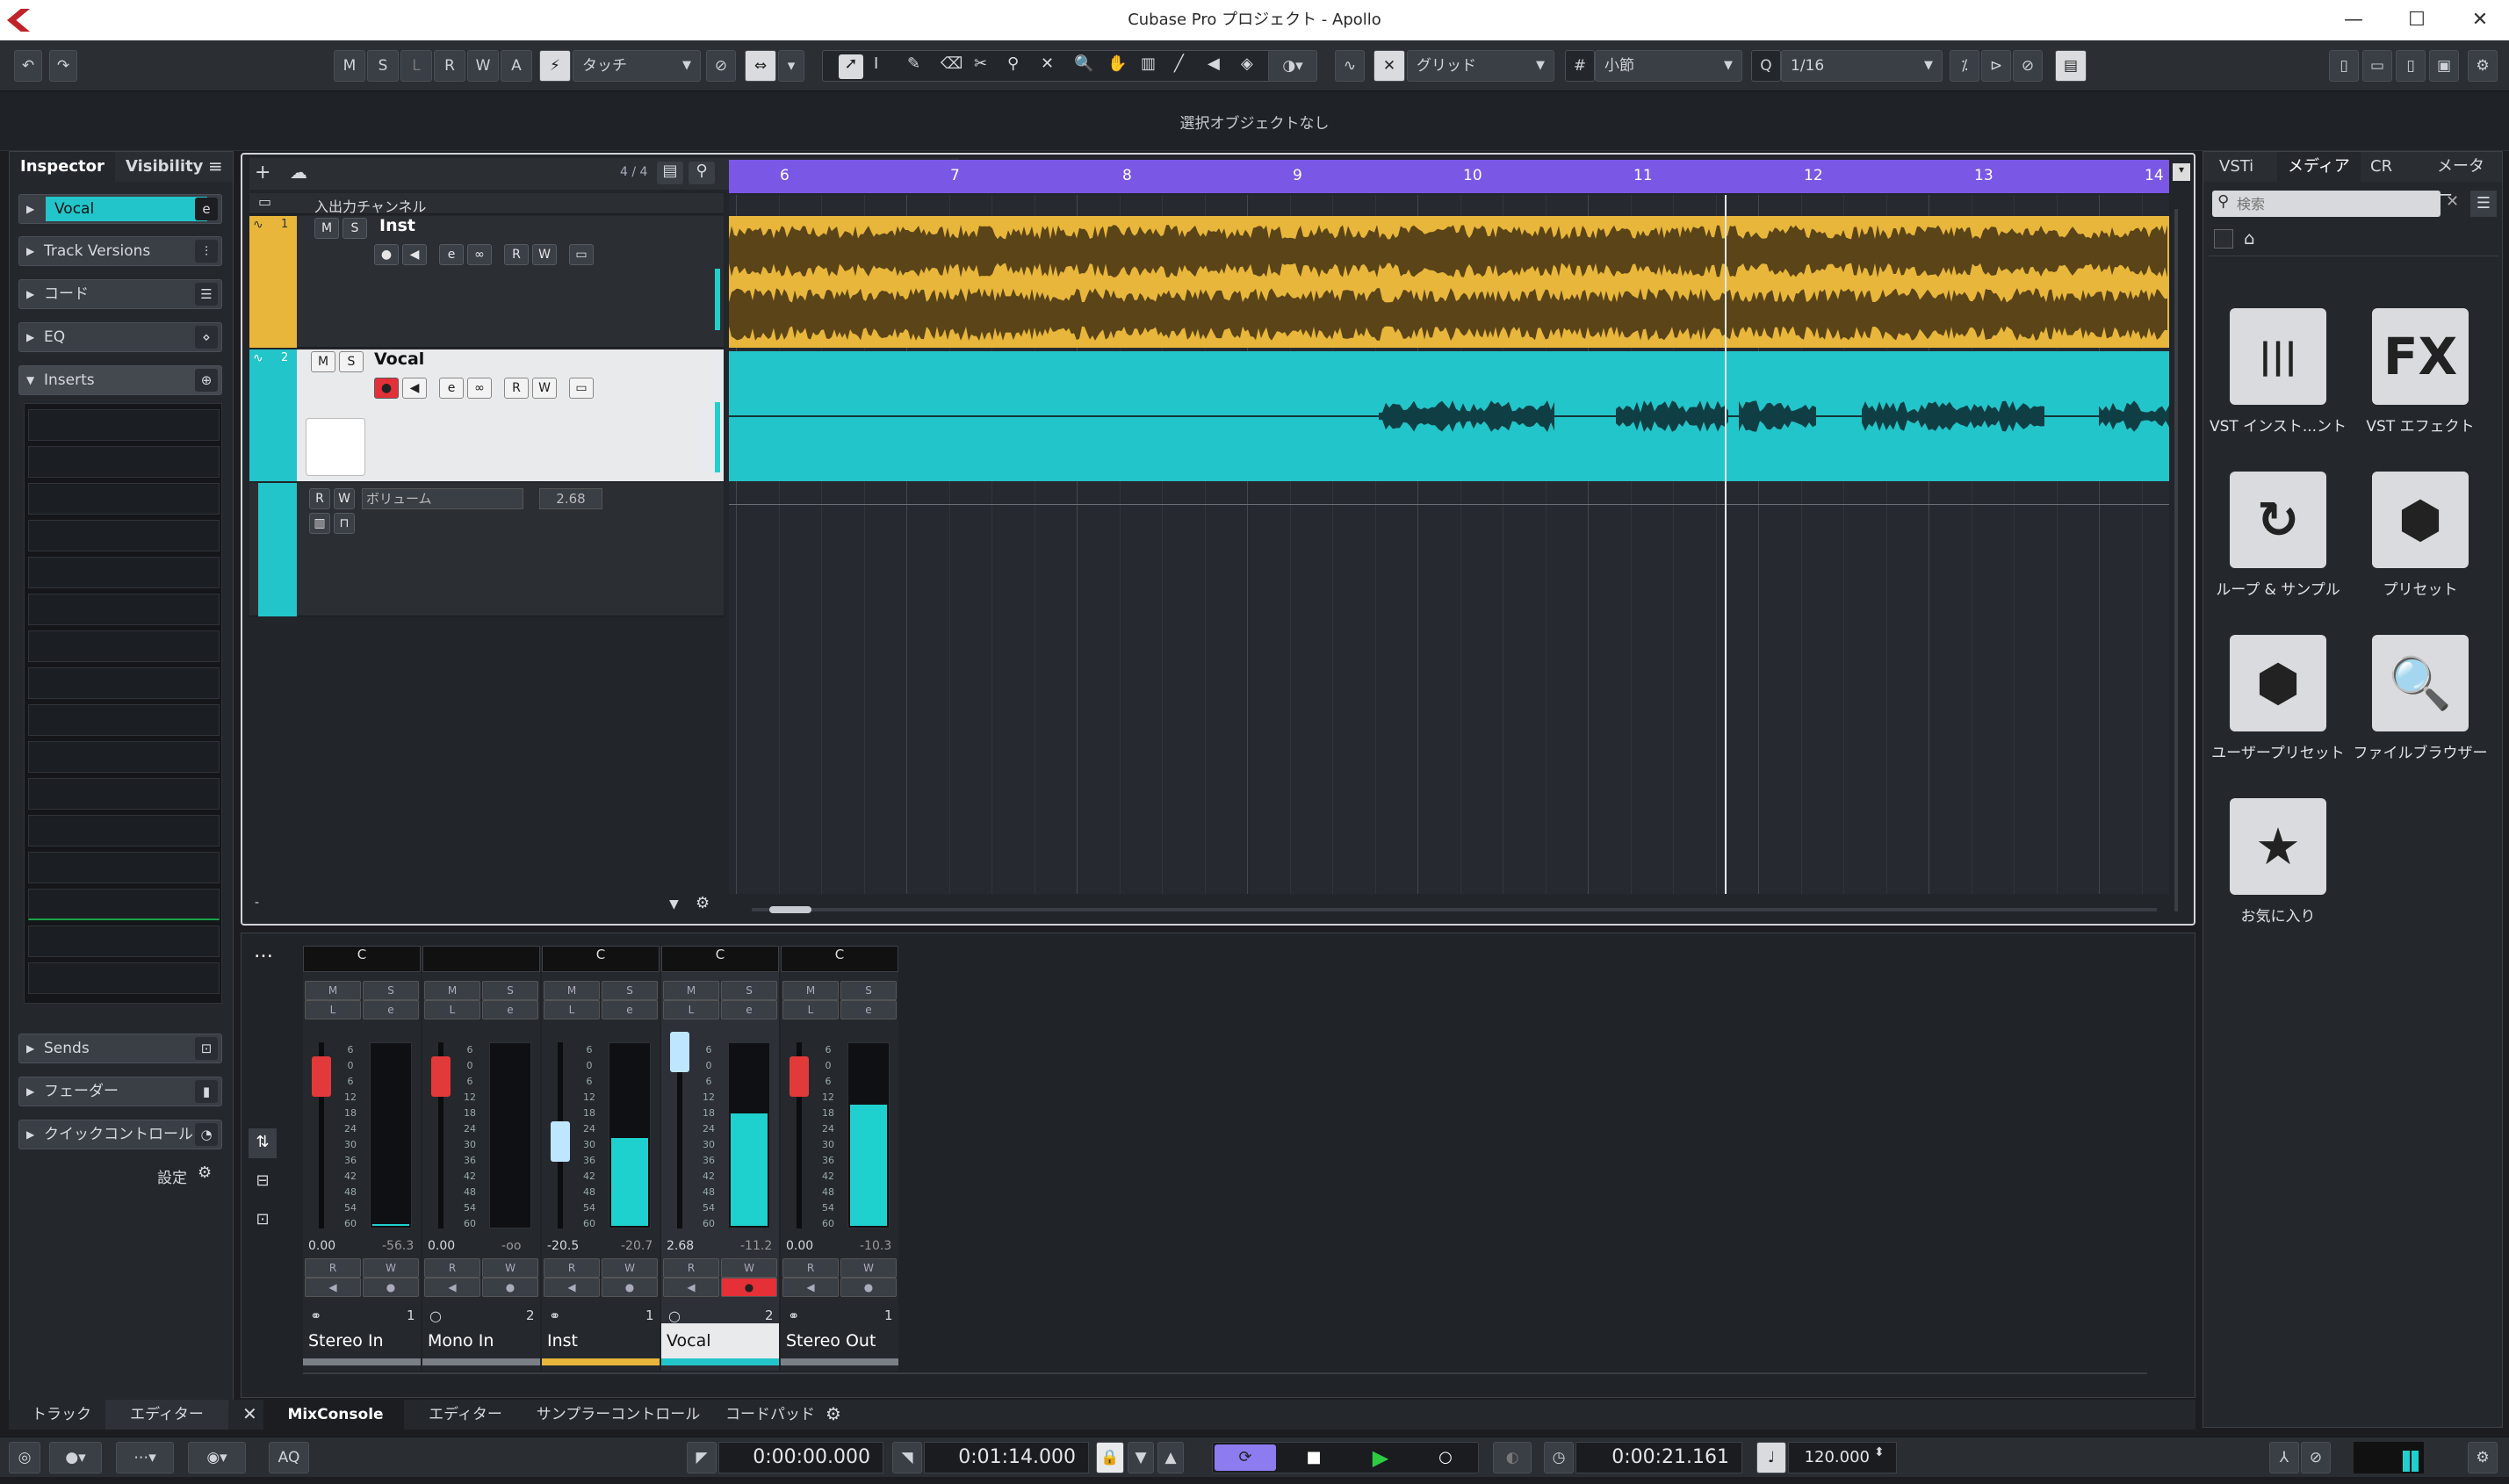  What do you see at coordinates (1047, 63) in the screenshot?
I see `mute-tool-icon: ✕` at bounding box center [1047, 63].